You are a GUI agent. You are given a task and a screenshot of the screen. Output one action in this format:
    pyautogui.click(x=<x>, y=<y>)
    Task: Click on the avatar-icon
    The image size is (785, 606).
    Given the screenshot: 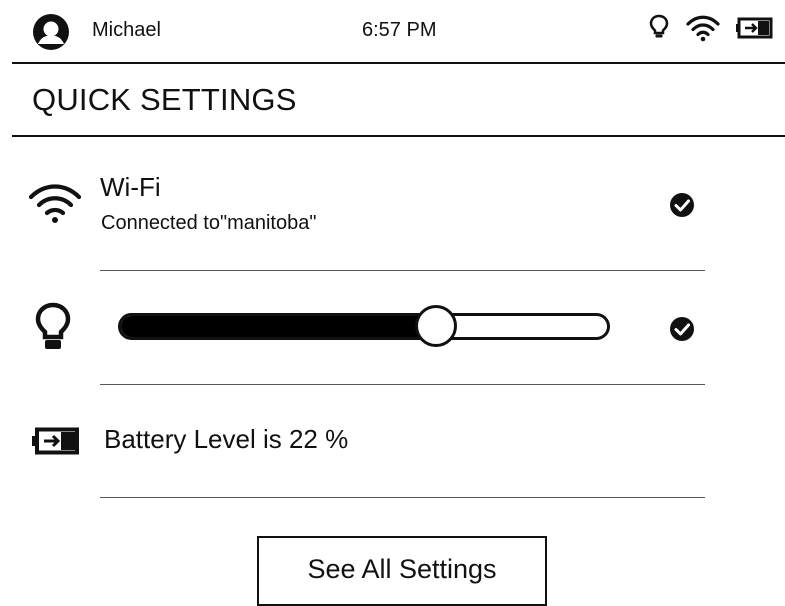 What is the action you would take?
    pyautogui.click(x=51, y=32)
    